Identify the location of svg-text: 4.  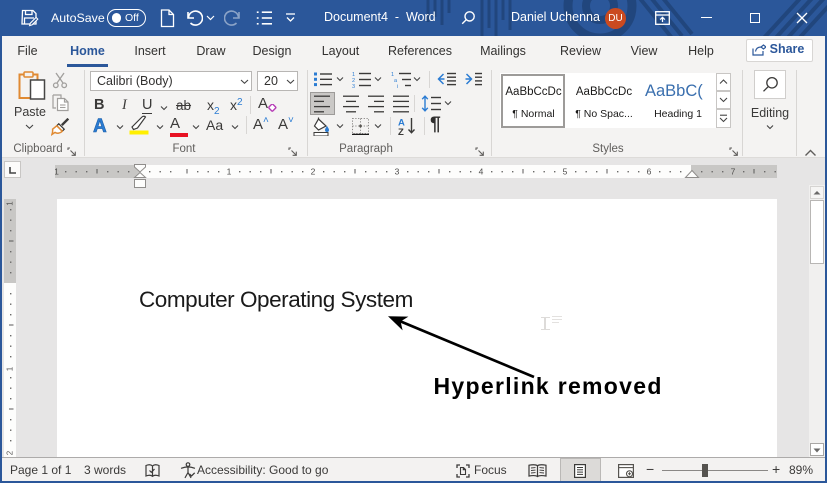
(481, 172).